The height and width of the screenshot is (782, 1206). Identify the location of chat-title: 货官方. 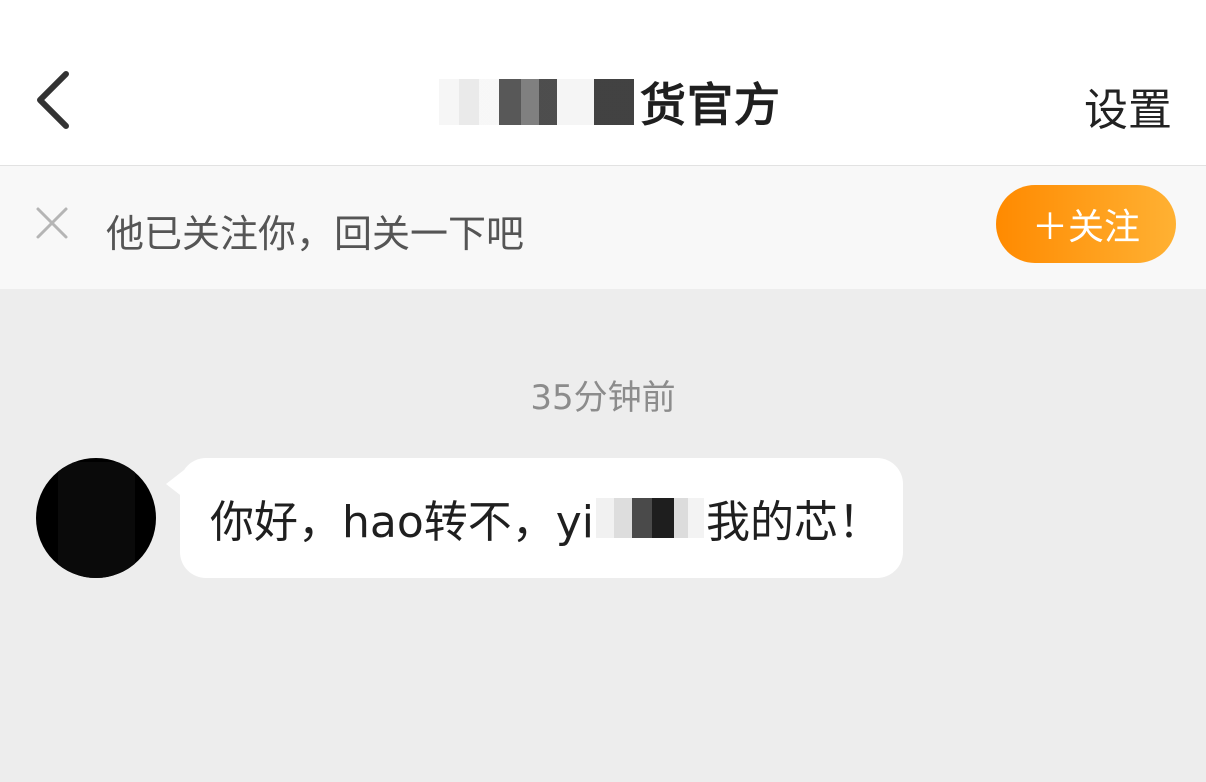
(610, 102).